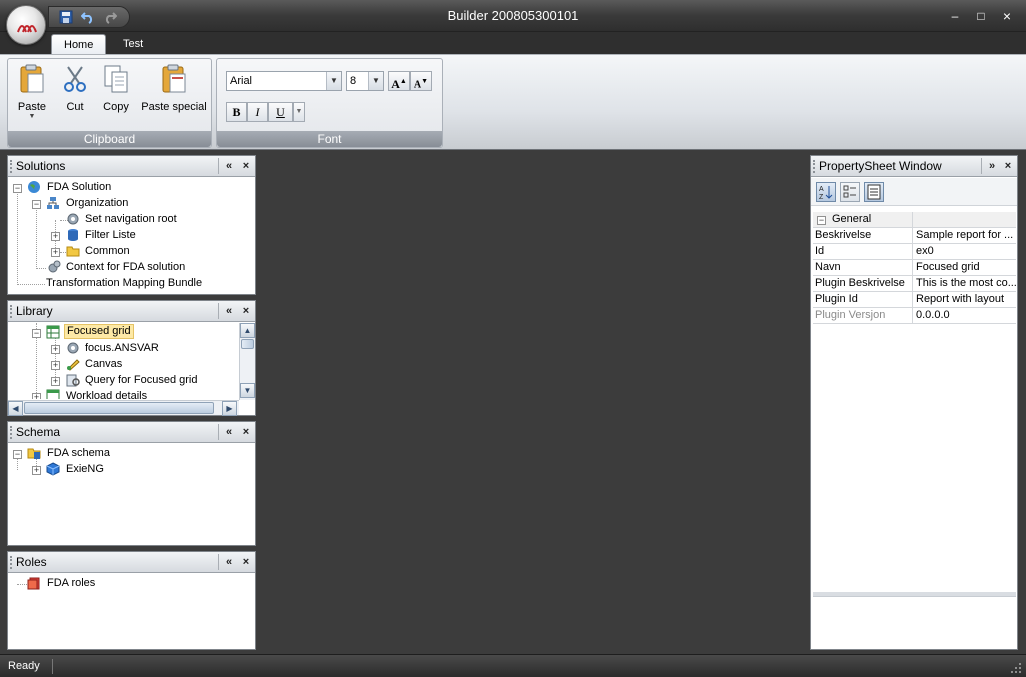 The width and height of the screenshot is (1026, 677). I want to click on library-vertical-scrollbar: ▲ ▼, so click(247, 361).